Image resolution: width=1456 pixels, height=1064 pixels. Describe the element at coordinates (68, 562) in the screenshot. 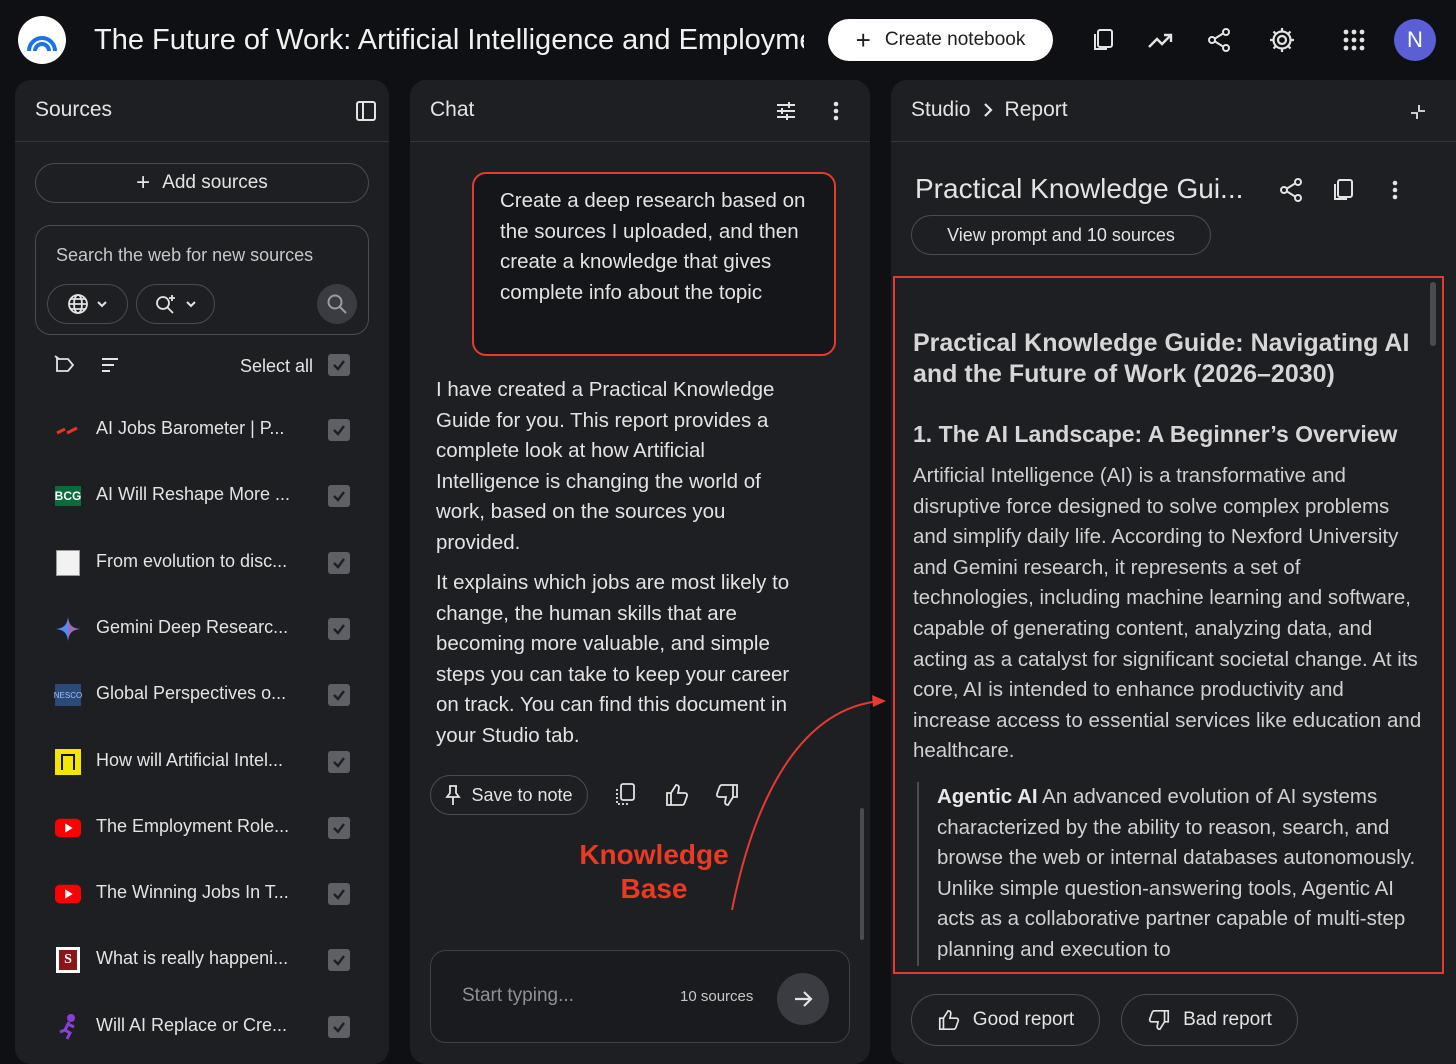

I see `doc-thumbnail-icon` at that location.